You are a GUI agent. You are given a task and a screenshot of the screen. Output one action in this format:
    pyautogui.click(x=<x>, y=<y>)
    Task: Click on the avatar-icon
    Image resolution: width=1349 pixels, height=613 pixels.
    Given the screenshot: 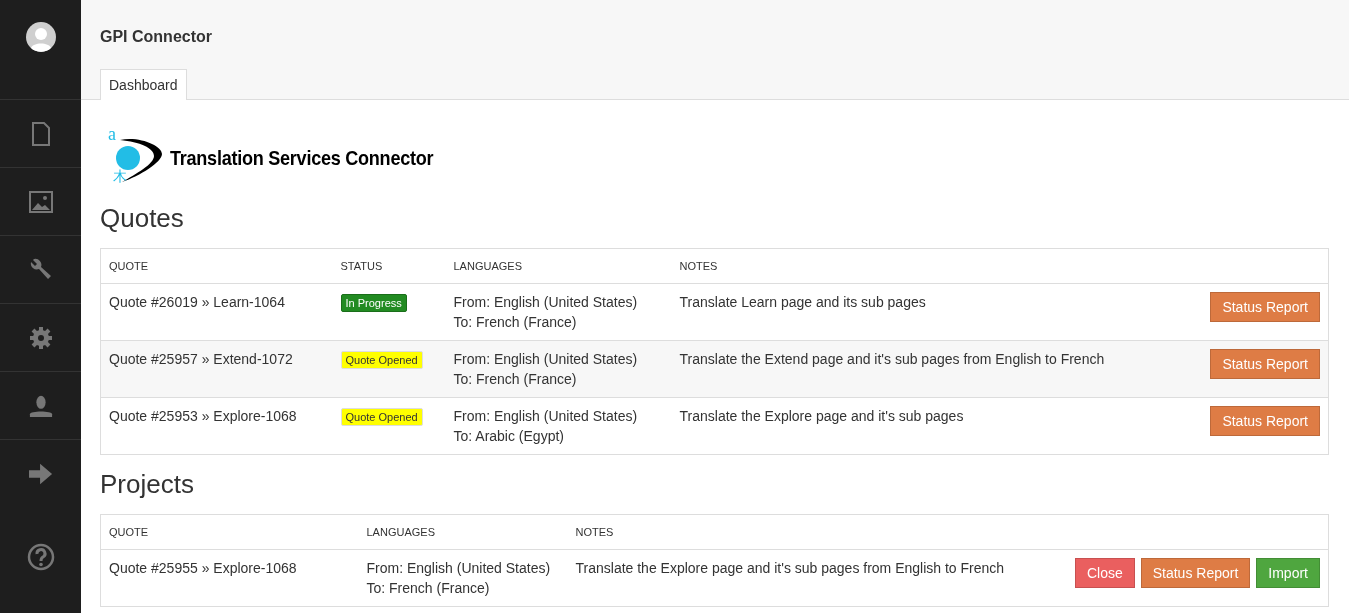 What is the action you would take?
    pyautogui.click(x=40, y=37)
    